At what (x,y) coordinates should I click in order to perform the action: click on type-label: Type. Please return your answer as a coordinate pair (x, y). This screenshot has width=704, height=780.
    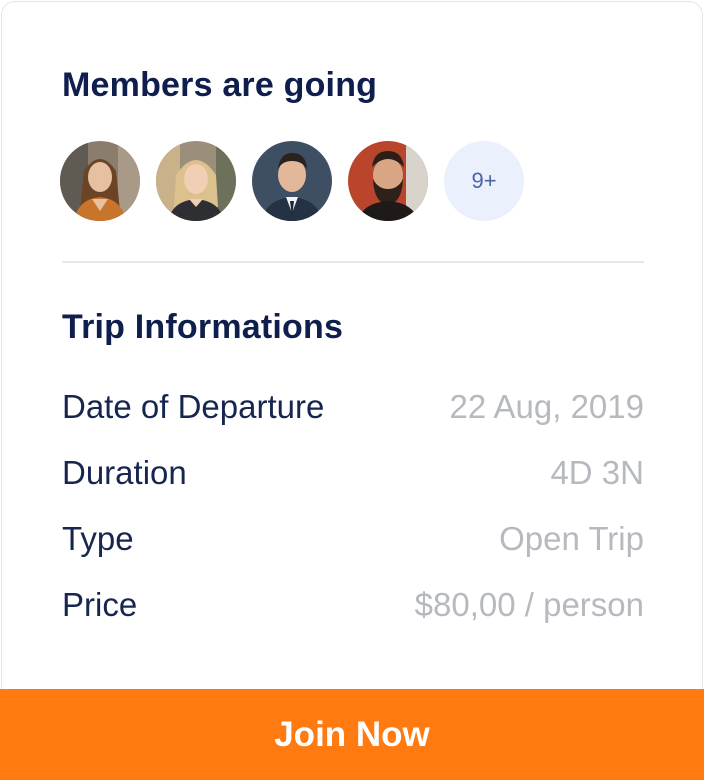
    Looking at the image, I should click on (98, 538).